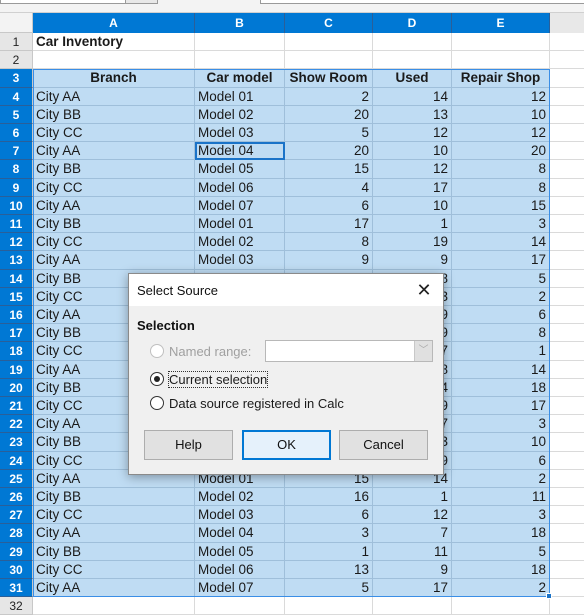 The height and width of the screenshot is (615, 584). Describe the element at coordinates (247, 403) in the screenshot. I see `data-source-option: Data source registered in Calc` at that location.